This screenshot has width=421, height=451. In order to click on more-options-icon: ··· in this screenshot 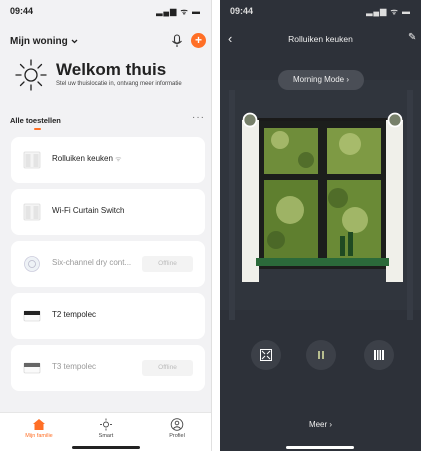, I will do `click(198, 117)`.